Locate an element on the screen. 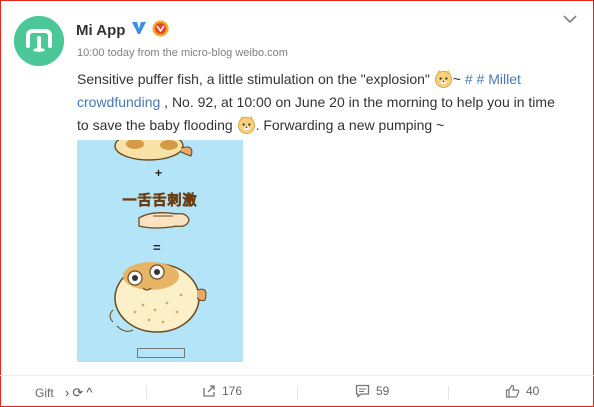 The image size is (594, 407). image-caption-box is located at coordinates (161, 353).